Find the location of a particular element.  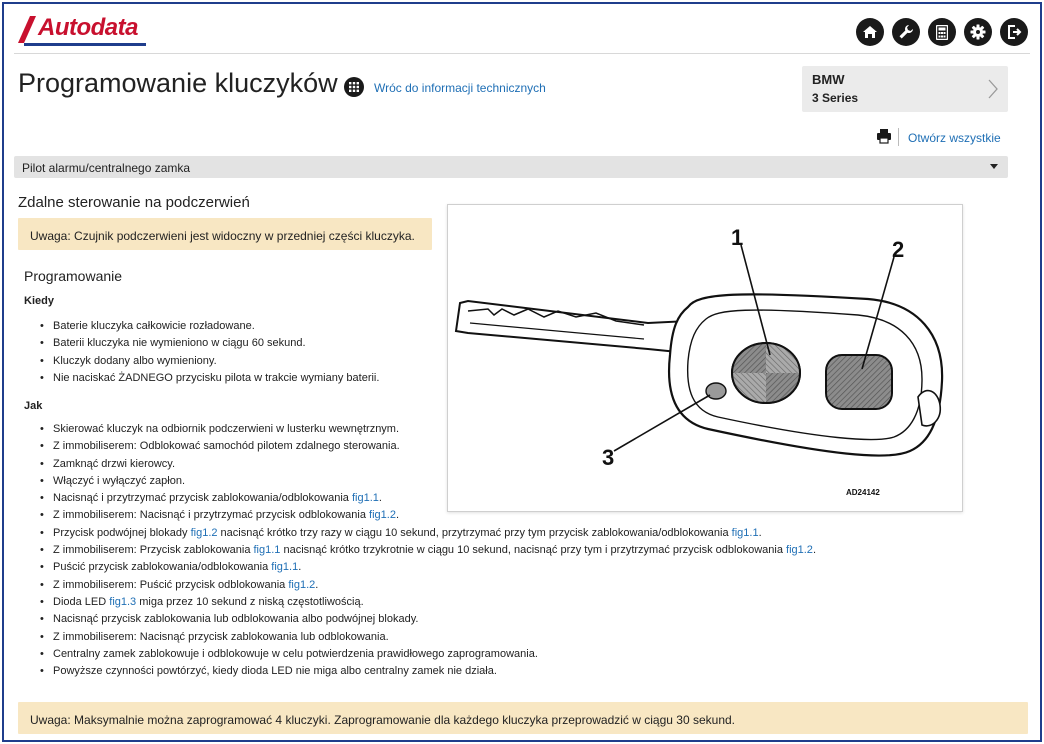

topbar-icons is located at coordinates (942, 32).